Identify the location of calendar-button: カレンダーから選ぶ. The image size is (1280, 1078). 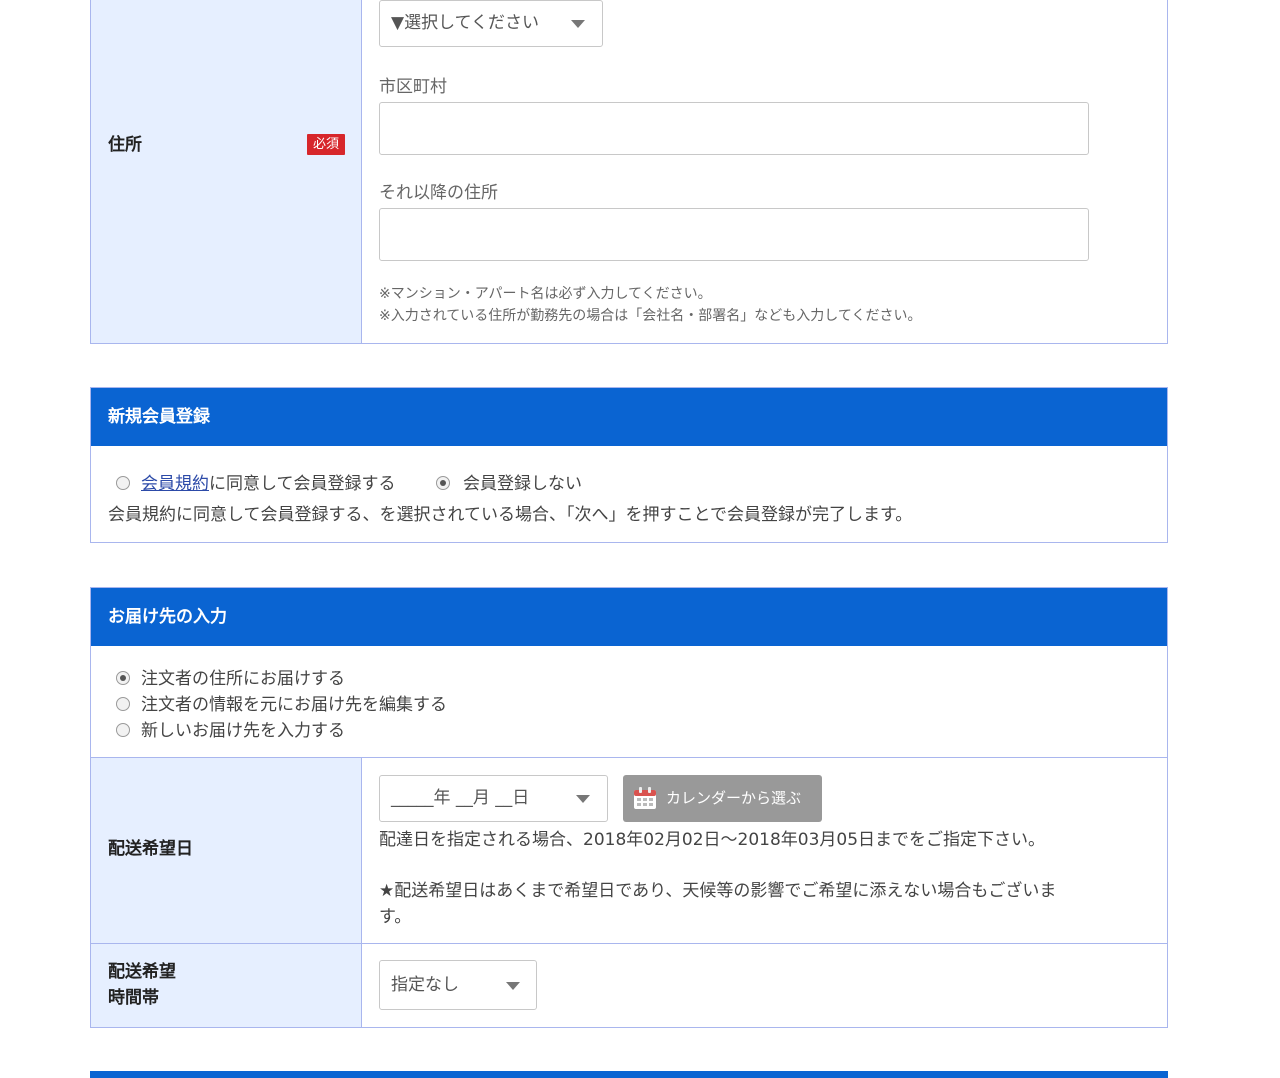
(722, 798).